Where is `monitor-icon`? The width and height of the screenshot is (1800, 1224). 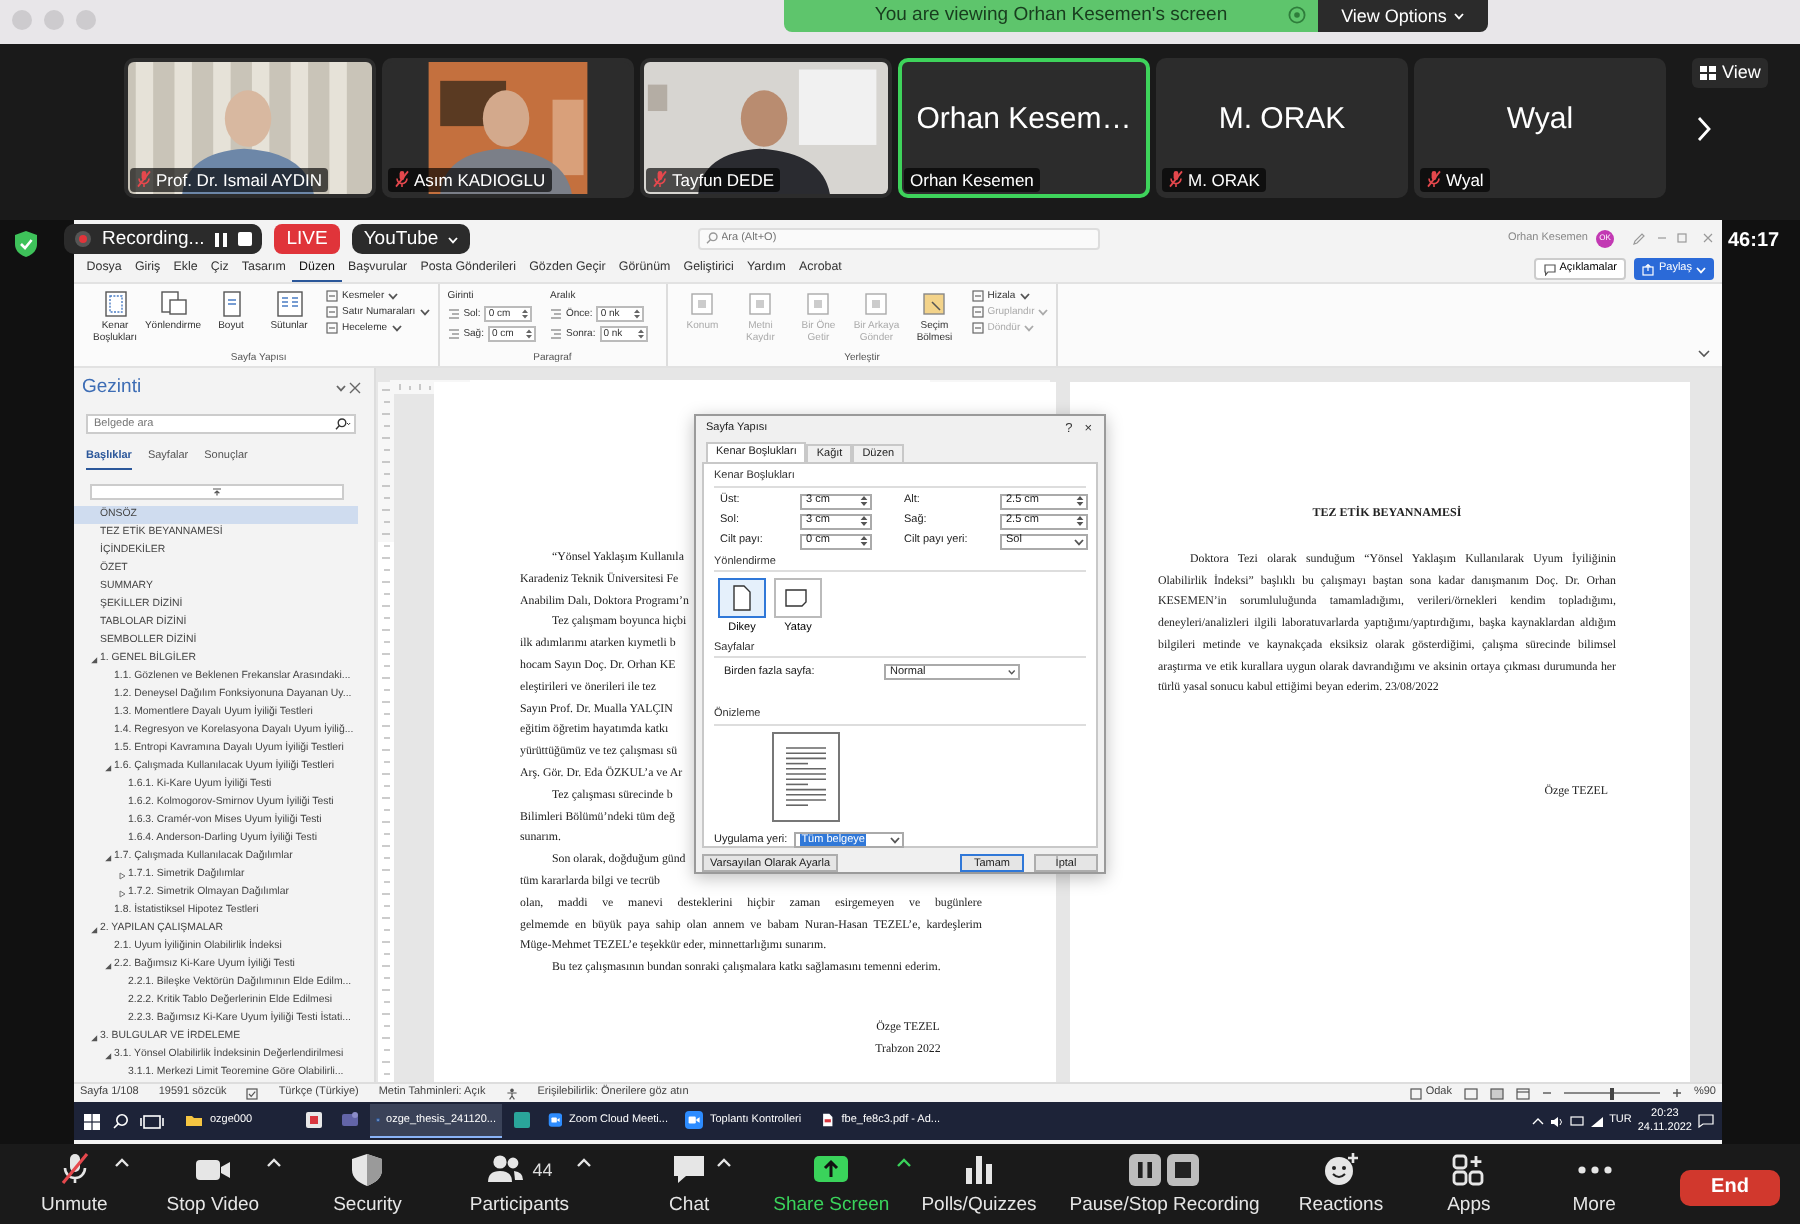 monitor-icon is located at coordinates (1576, 1121).